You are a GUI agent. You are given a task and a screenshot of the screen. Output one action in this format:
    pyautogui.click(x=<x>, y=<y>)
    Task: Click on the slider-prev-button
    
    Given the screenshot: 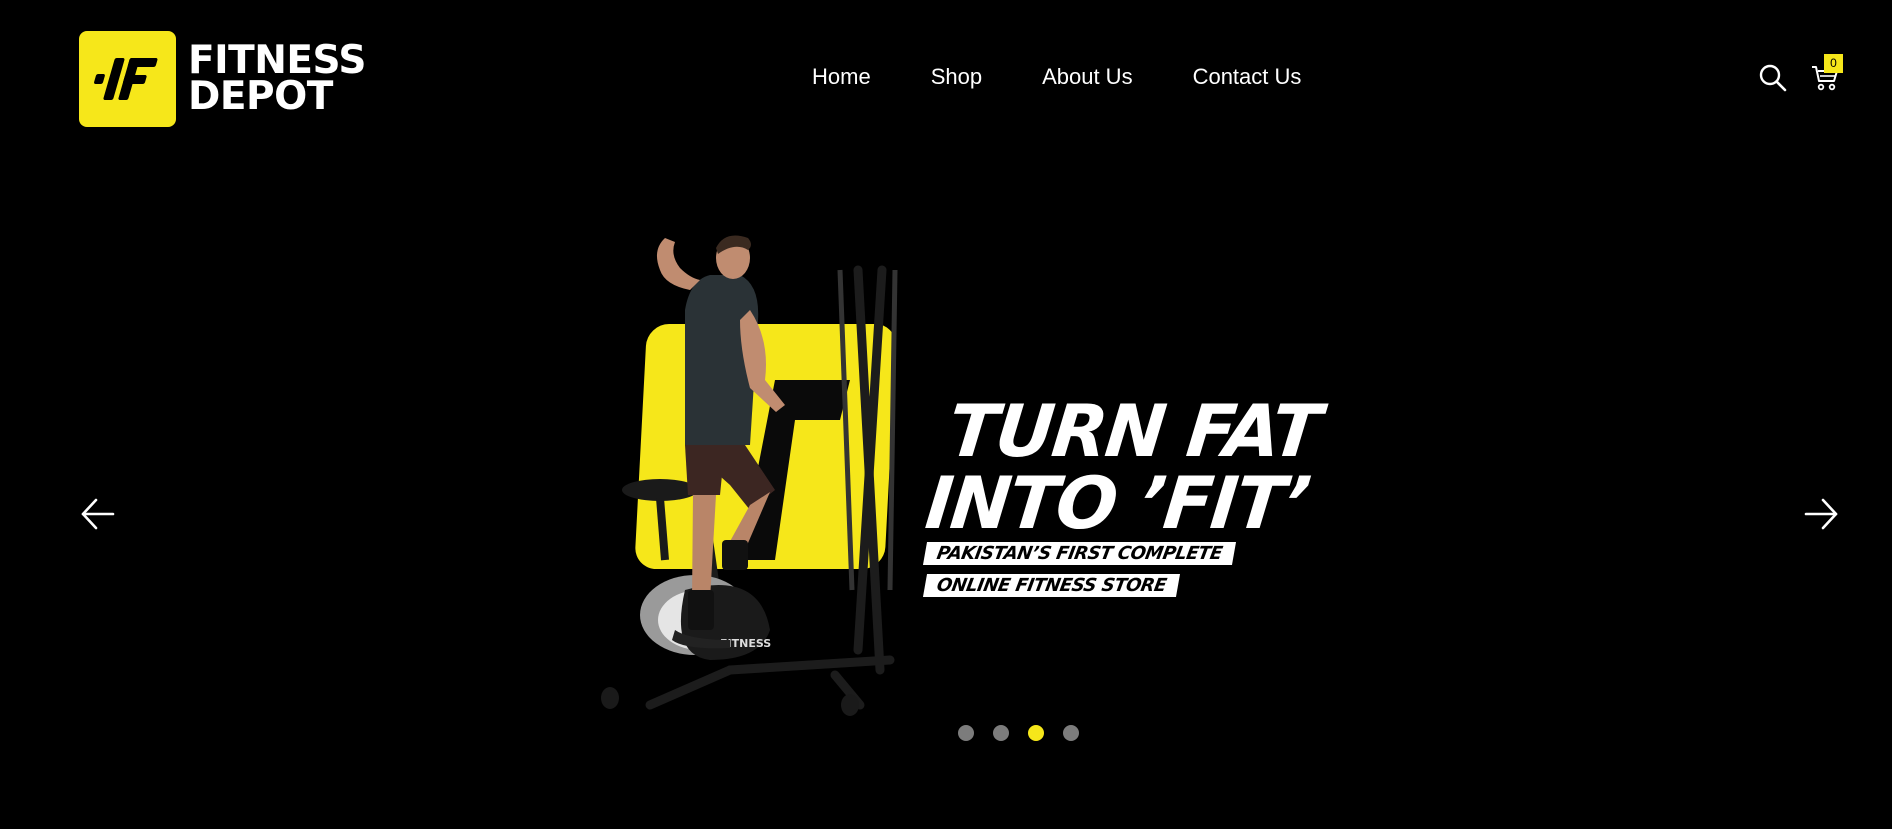 What is the action you would take?
    pyautogui.click(x=98, y=514)
    